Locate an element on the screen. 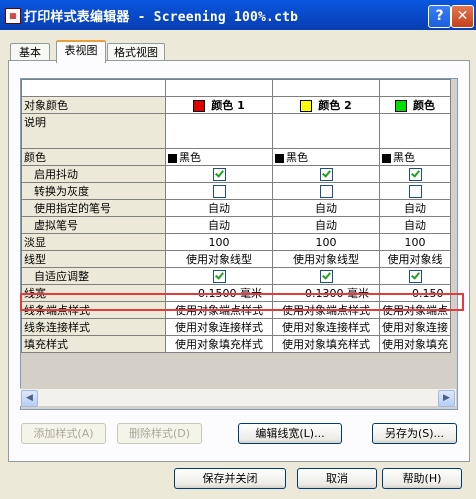 The width and height of the screenshot is (476, 499). row-description: 说明 is located at coordinates (236, 131).